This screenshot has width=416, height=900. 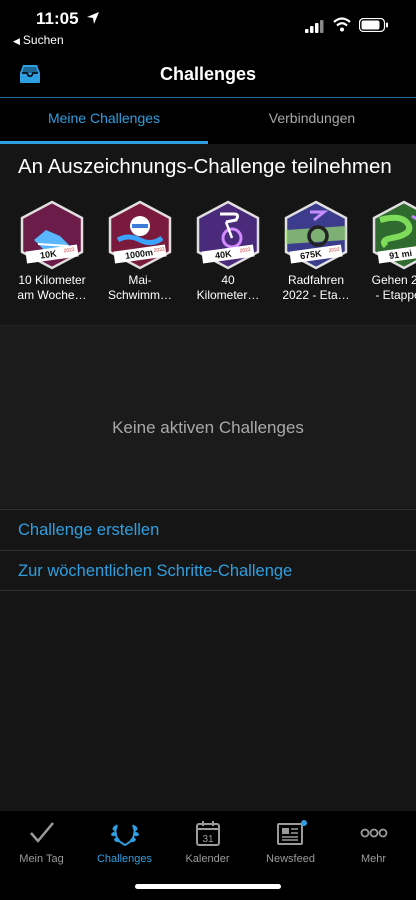 I want to click on laurel-icon, so click(x=124, y=835).